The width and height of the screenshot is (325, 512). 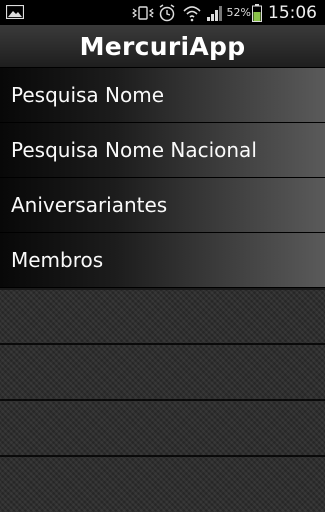 I want to click on vibrate-icon, so click(x=142, y=12).